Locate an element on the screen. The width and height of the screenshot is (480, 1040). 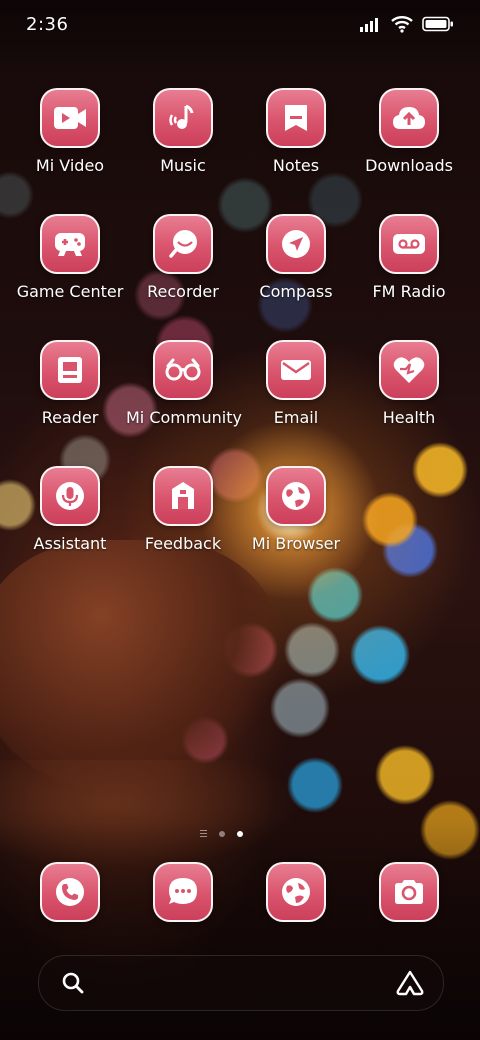
app-label: Feedback is located at coordinates (183, 543).